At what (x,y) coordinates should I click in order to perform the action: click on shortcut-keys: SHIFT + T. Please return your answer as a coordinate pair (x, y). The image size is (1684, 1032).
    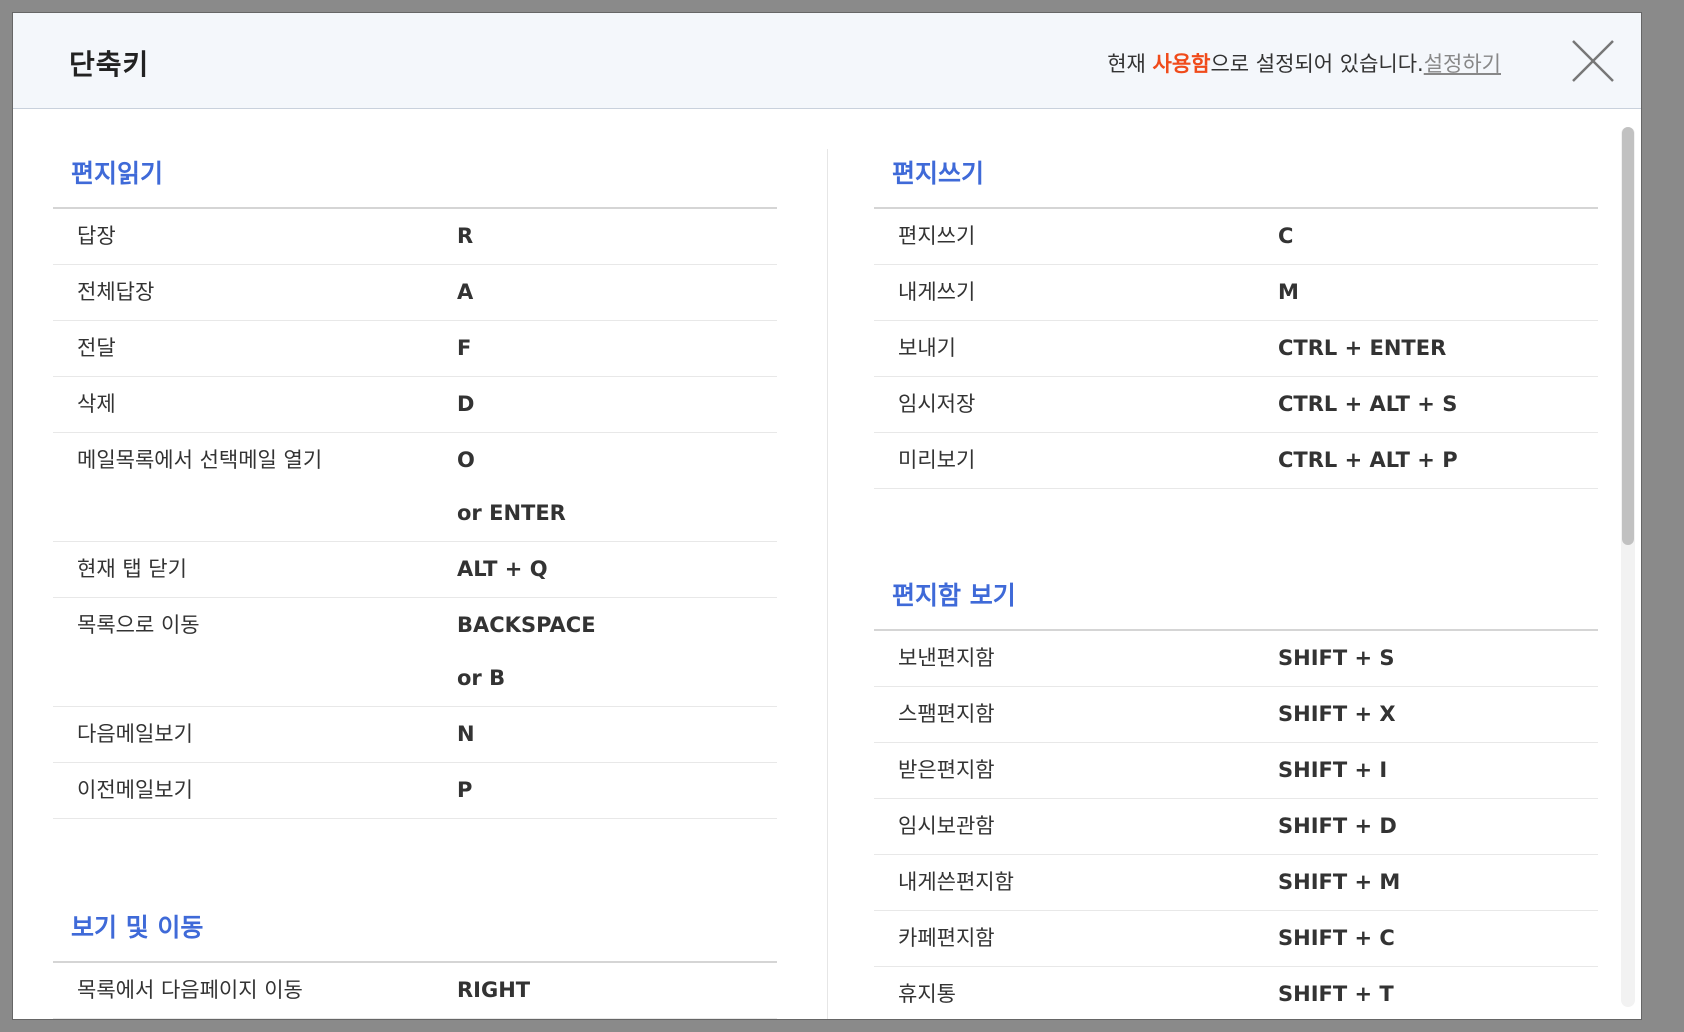
    Looking at the image, I should click on (1438, 993).